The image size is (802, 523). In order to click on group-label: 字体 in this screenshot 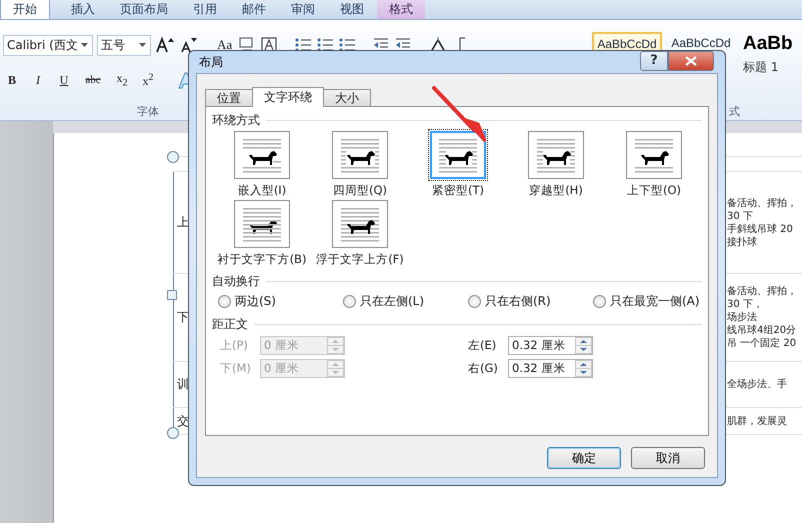, I will do `click(148, 111)`.